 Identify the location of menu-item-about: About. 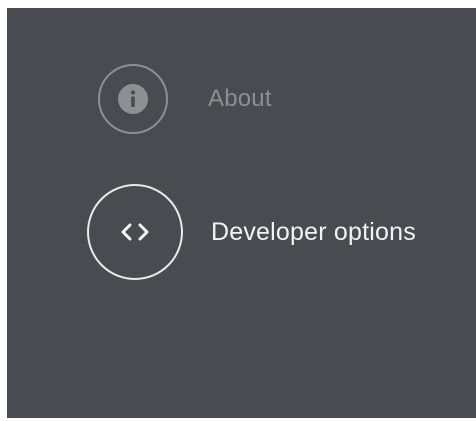
(185, 99).